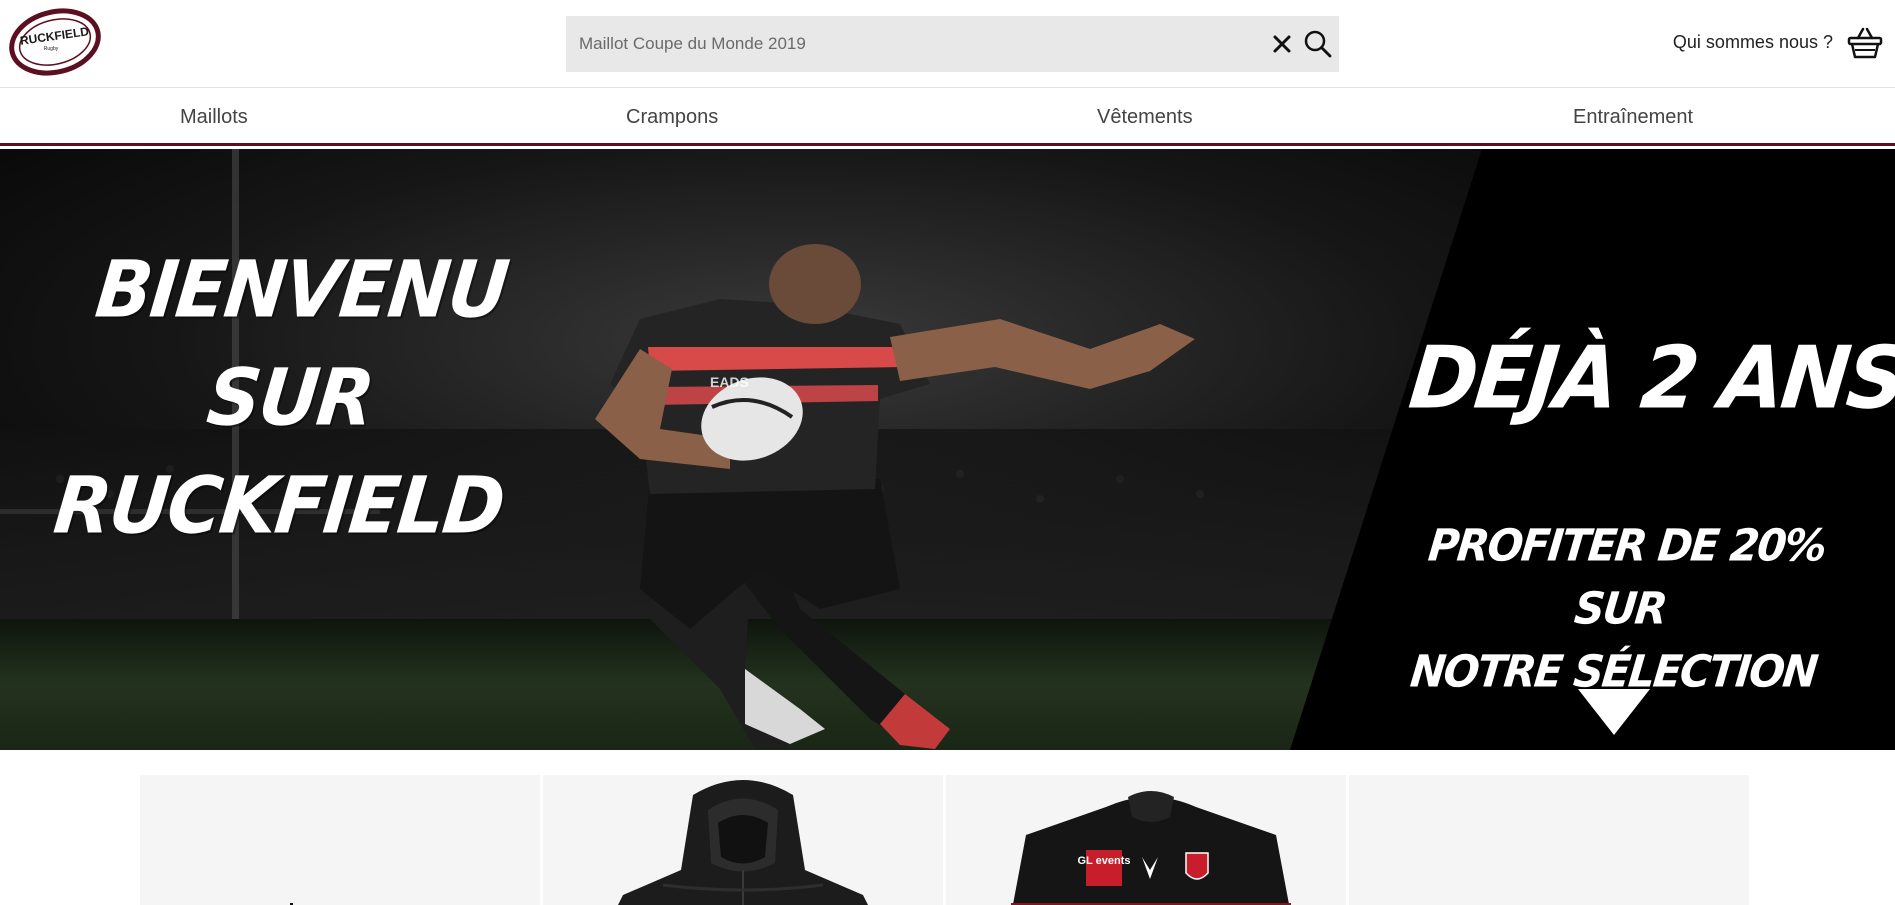 The image size is (1895, 905). I want to click on basket-icon, so click(1865, 43).